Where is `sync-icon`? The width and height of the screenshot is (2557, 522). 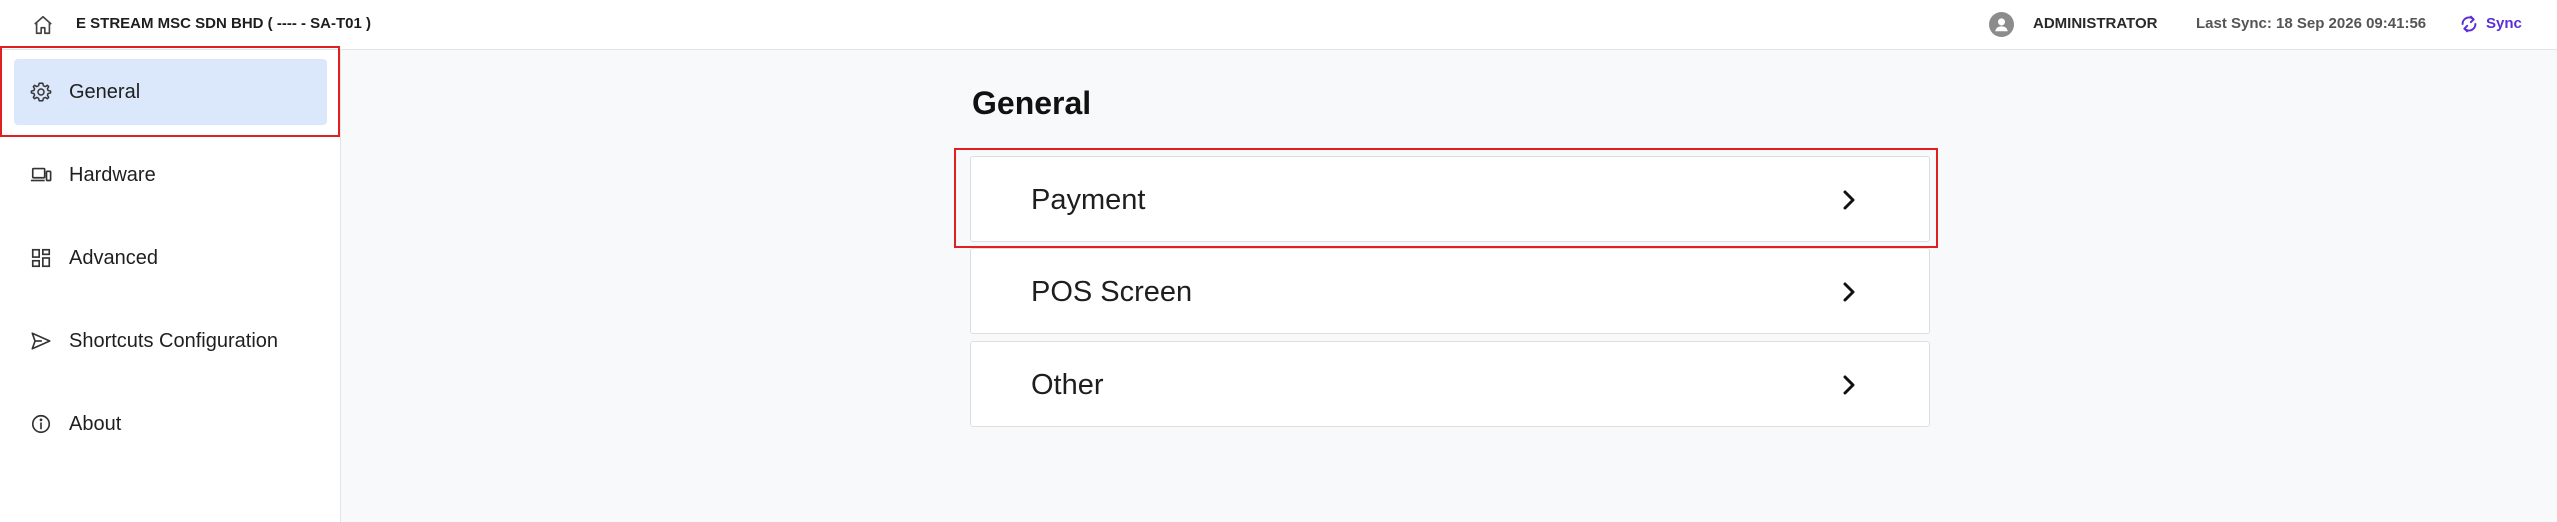
sync-icon is located at coordinates (2469, 24).